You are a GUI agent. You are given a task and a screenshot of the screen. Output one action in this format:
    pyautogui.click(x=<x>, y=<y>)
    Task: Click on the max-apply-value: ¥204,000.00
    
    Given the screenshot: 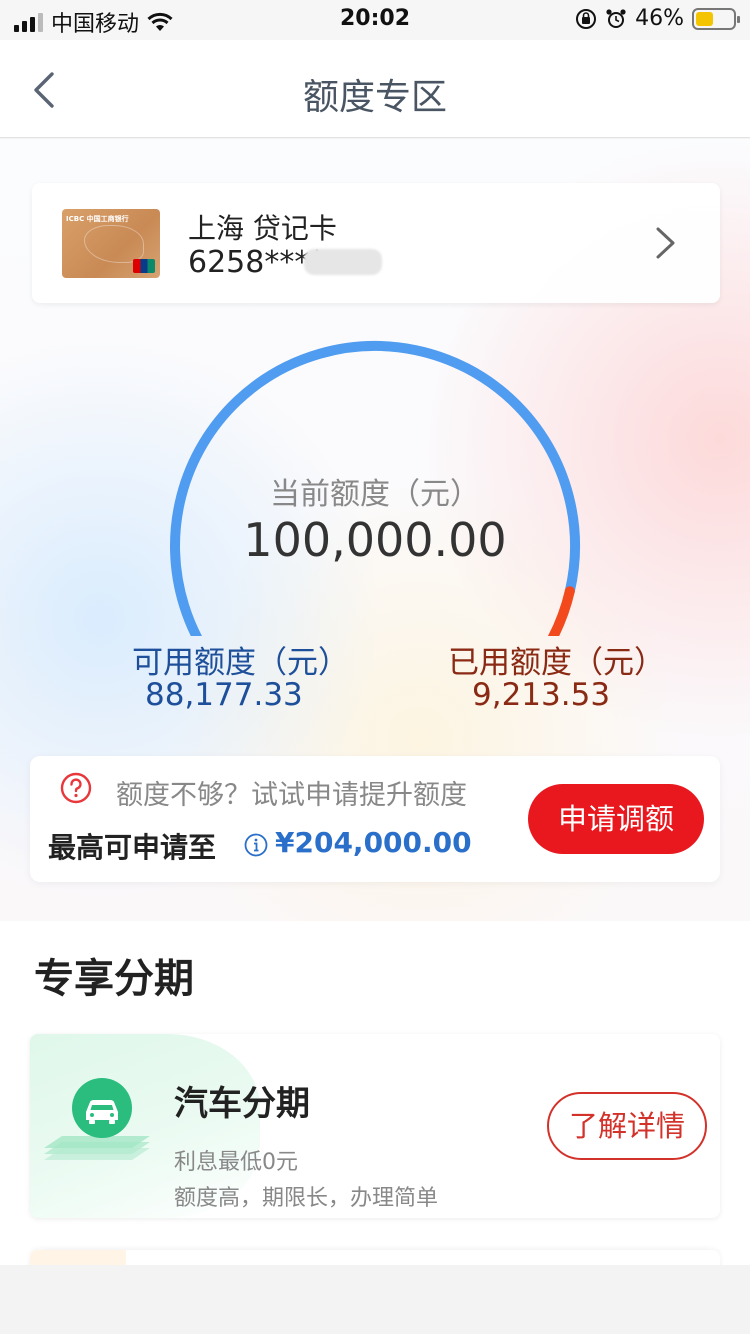 What is the action you would take?
    pyautogui.click(x=373, y=842)
    